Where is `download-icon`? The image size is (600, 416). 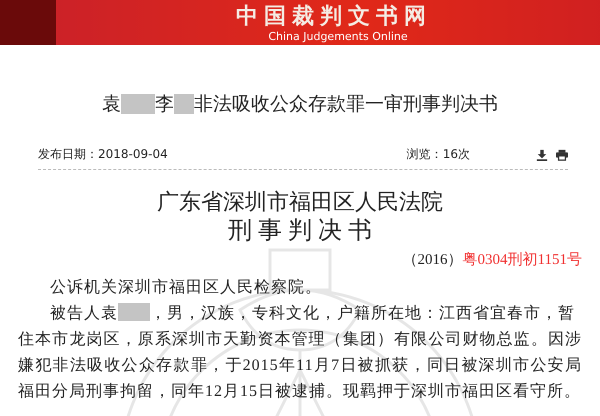
download-icon is located at coordinates (542, 154).